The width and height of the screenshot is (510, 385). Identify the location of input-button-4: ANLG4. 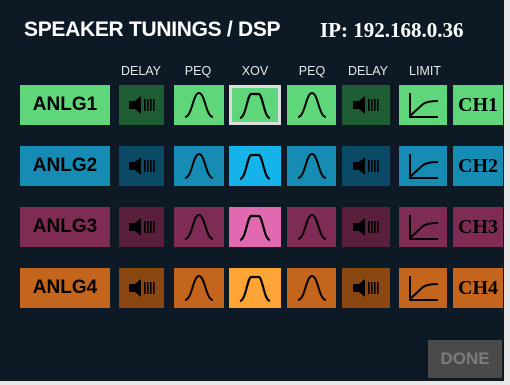
(65, 288).